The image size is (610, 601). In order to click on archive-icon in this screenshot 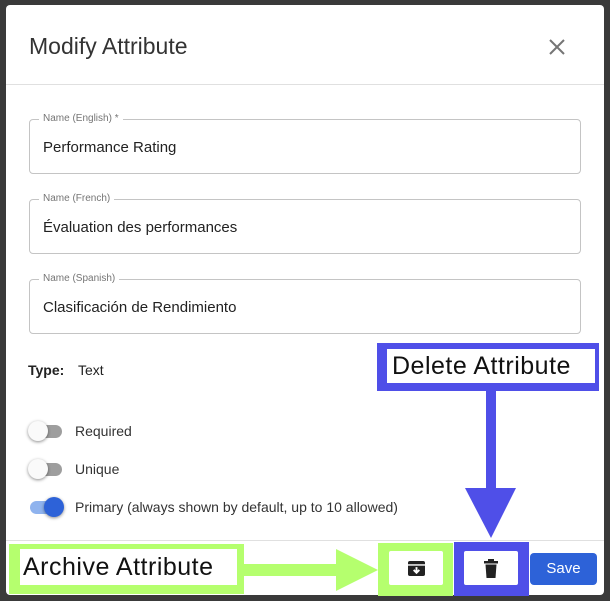, I will do `click(416, 568)`.